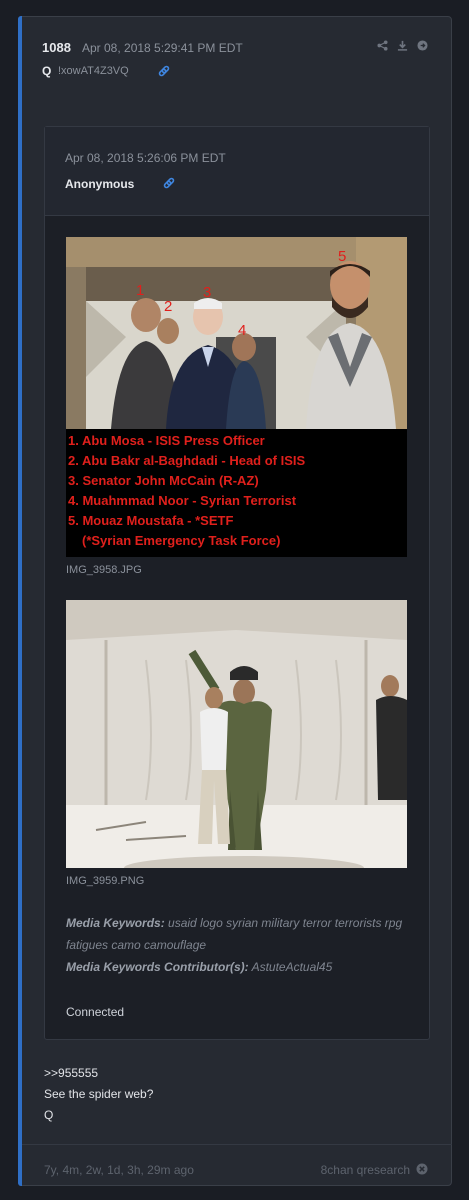 This screenshot has width=469, height=1200. Describe the element at coordinates (186, 460) in the screenshot. I see `caption-line-2: 2. Abu Bakr al-Baghdadi - Head of ISIS` at that location.